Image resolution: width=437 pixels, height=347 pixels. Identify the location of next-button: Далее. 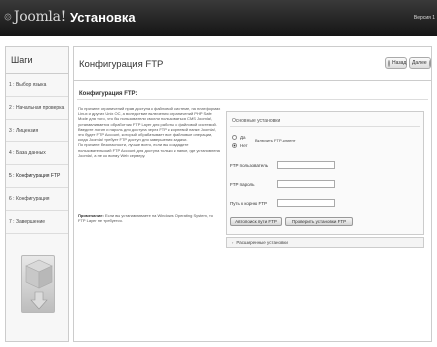
(420, 63).